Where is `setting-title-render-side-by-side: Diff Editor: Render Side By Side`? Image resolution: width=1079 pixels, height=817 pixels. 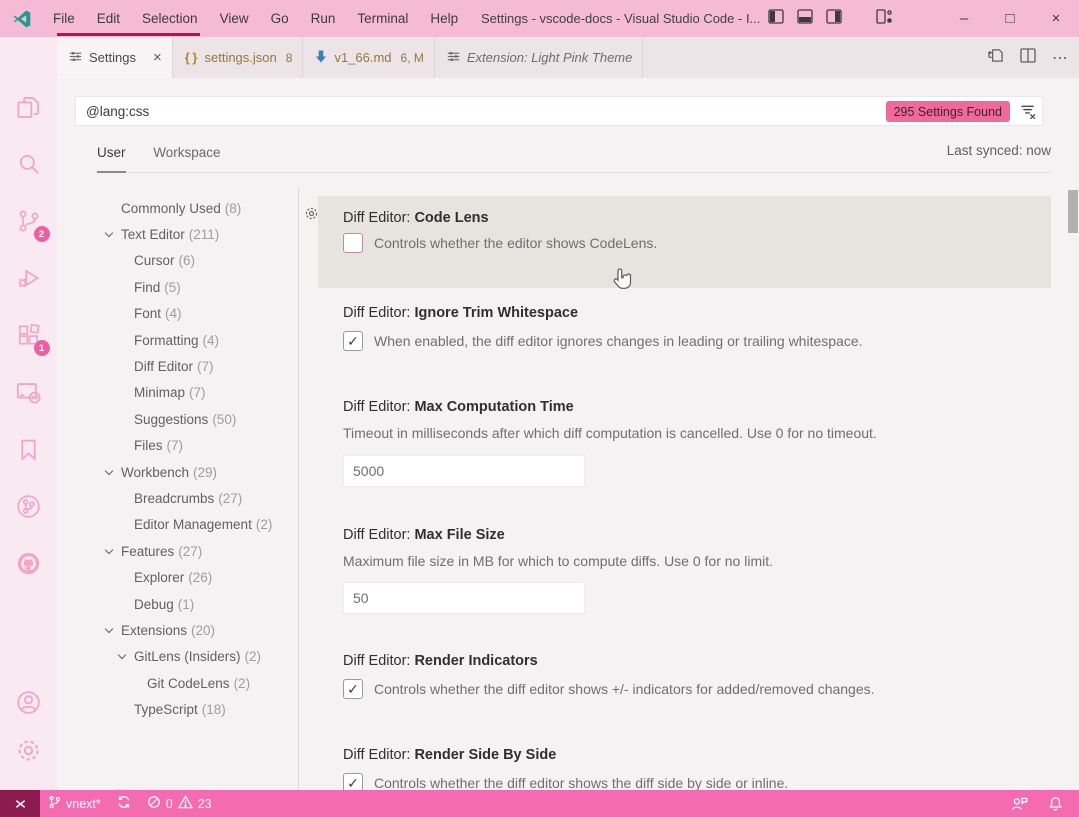
setting-title-render-side-by-side: Diff Editor: Render Side By Side is located at coordinates (450, 755).